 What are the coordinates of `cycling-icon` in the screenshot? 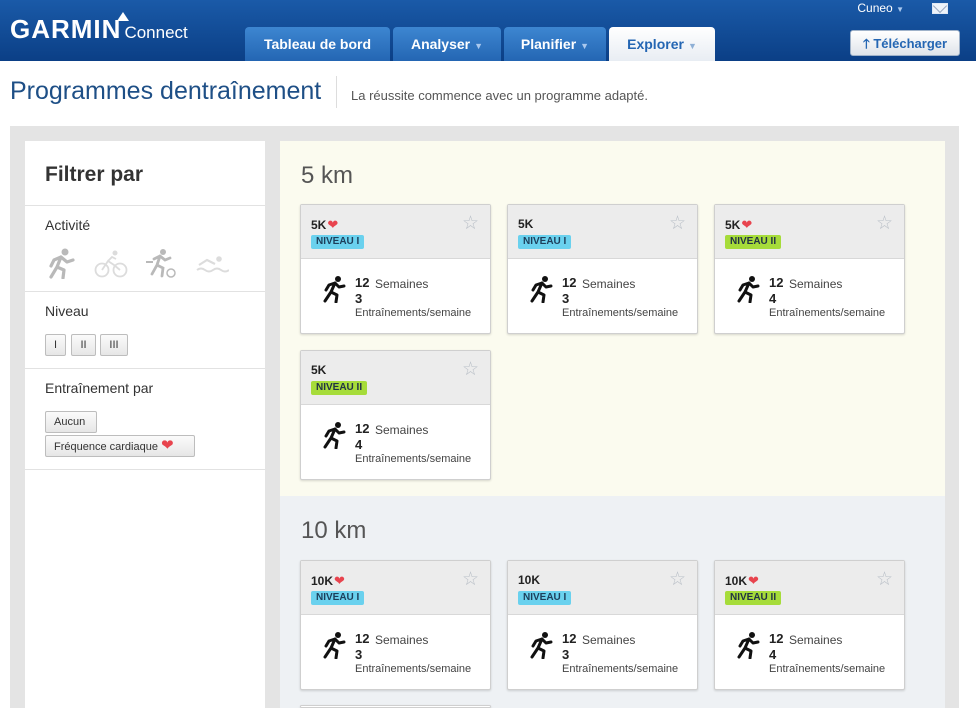 It's located at (111, 263).